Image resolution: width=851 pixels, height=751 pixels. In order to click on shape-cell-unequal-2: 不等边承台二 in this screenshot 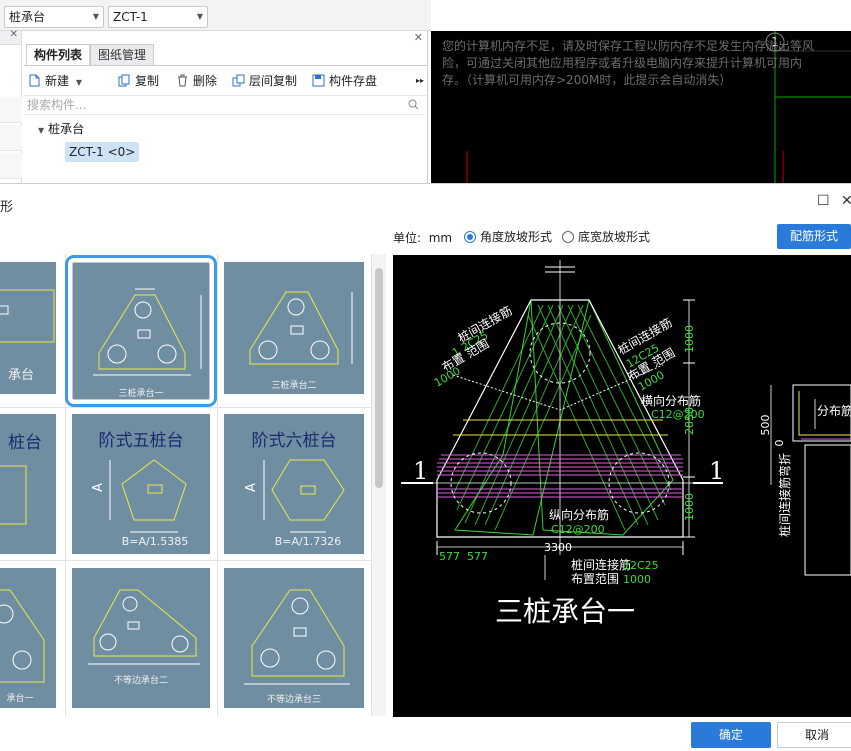, I will do `click(141, 638)`.